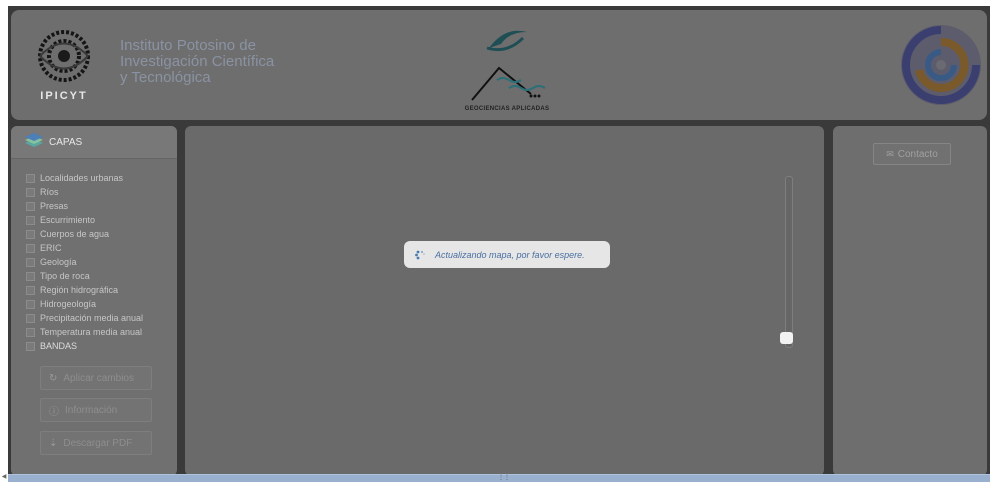 This screenshot has height=482, width=990. Describe the element at coordinates (890, 153) in the screenshot. I see `mail-icon: ✉` at that location.